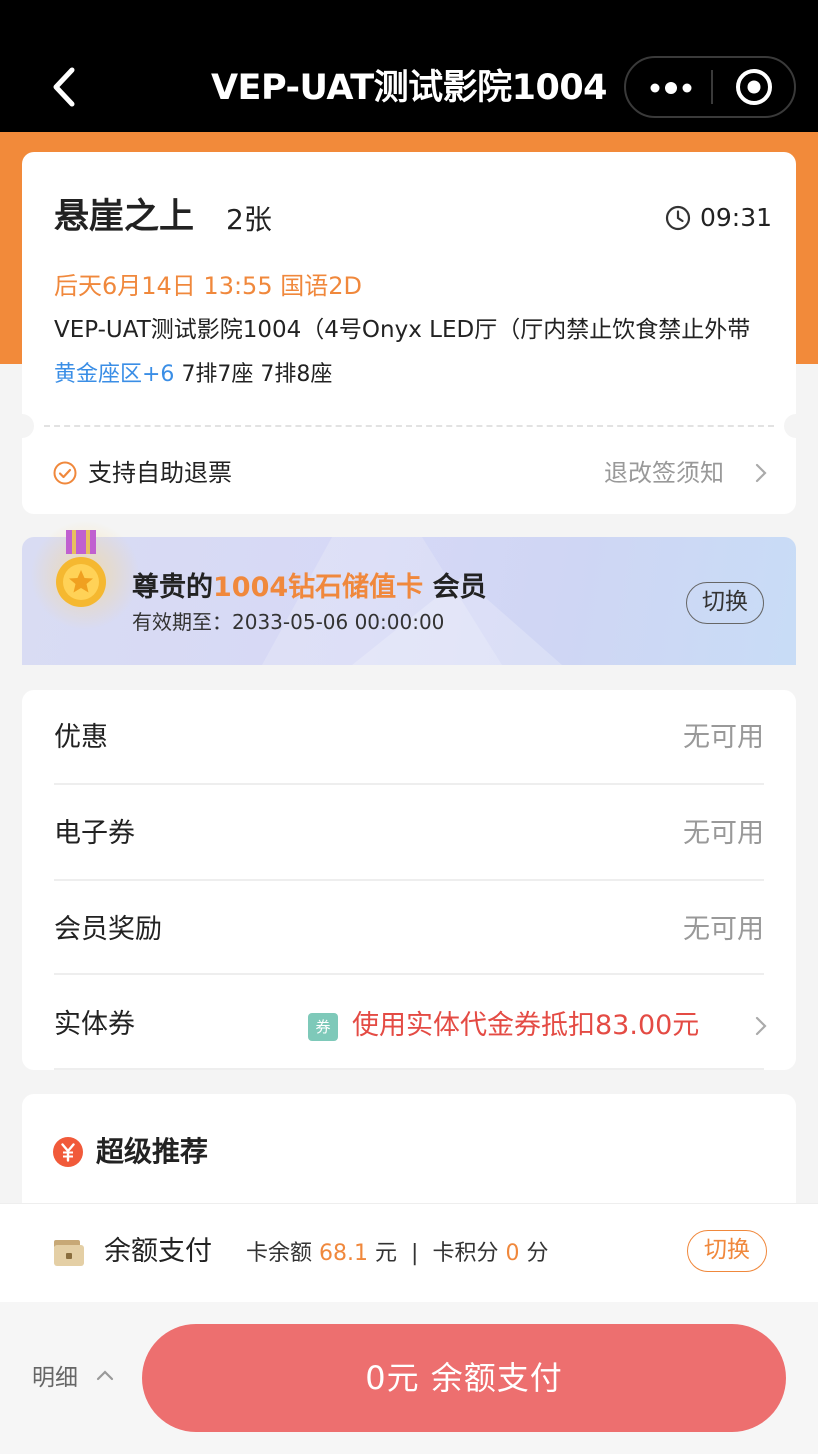  What do you see at coordinates (114, 374) in the screenshot?
I see `seat-zone: 黄金座区+6` at bounding box center [114, 374].